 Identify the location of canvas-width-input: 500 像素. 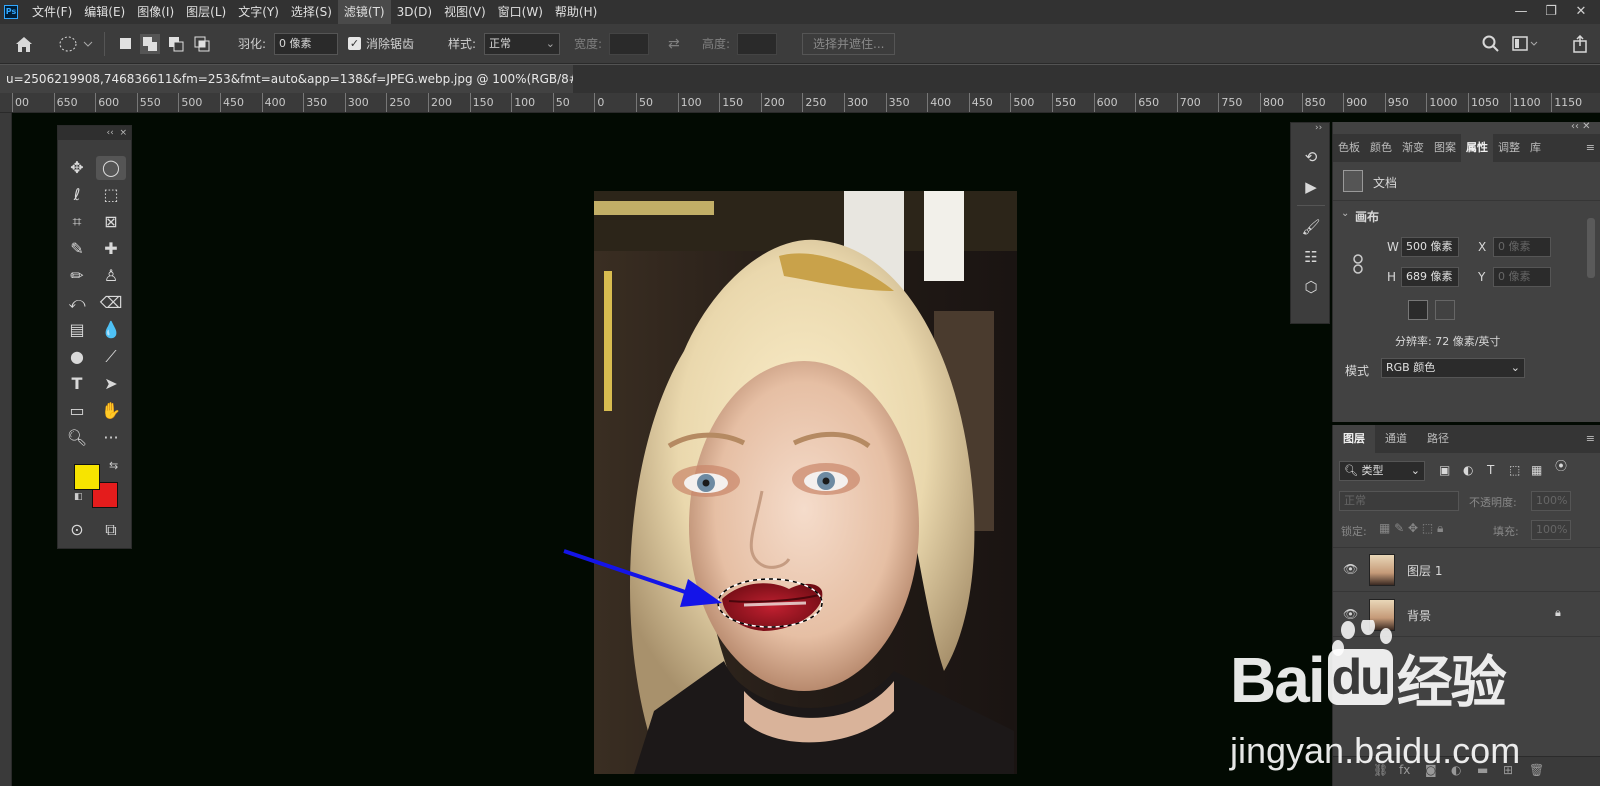
(1430, 247).